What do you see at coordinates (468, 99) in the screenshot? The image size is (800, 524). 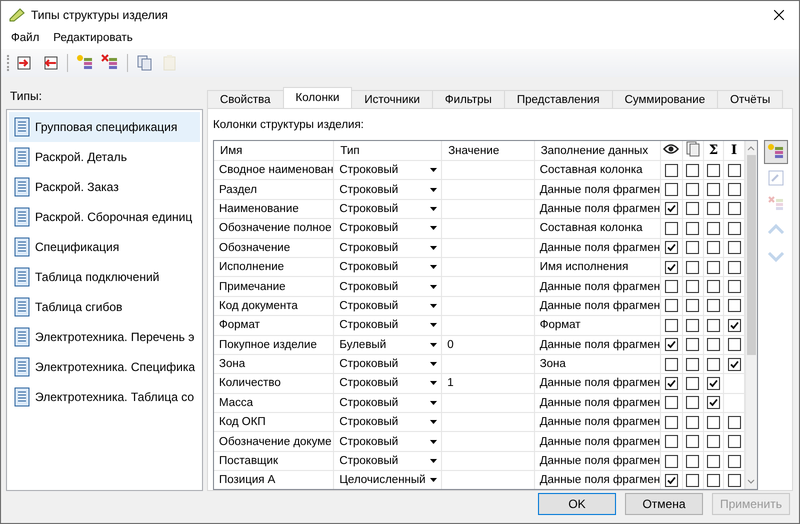 I see `tab: Фильтры` at bounding box center [468, 99].